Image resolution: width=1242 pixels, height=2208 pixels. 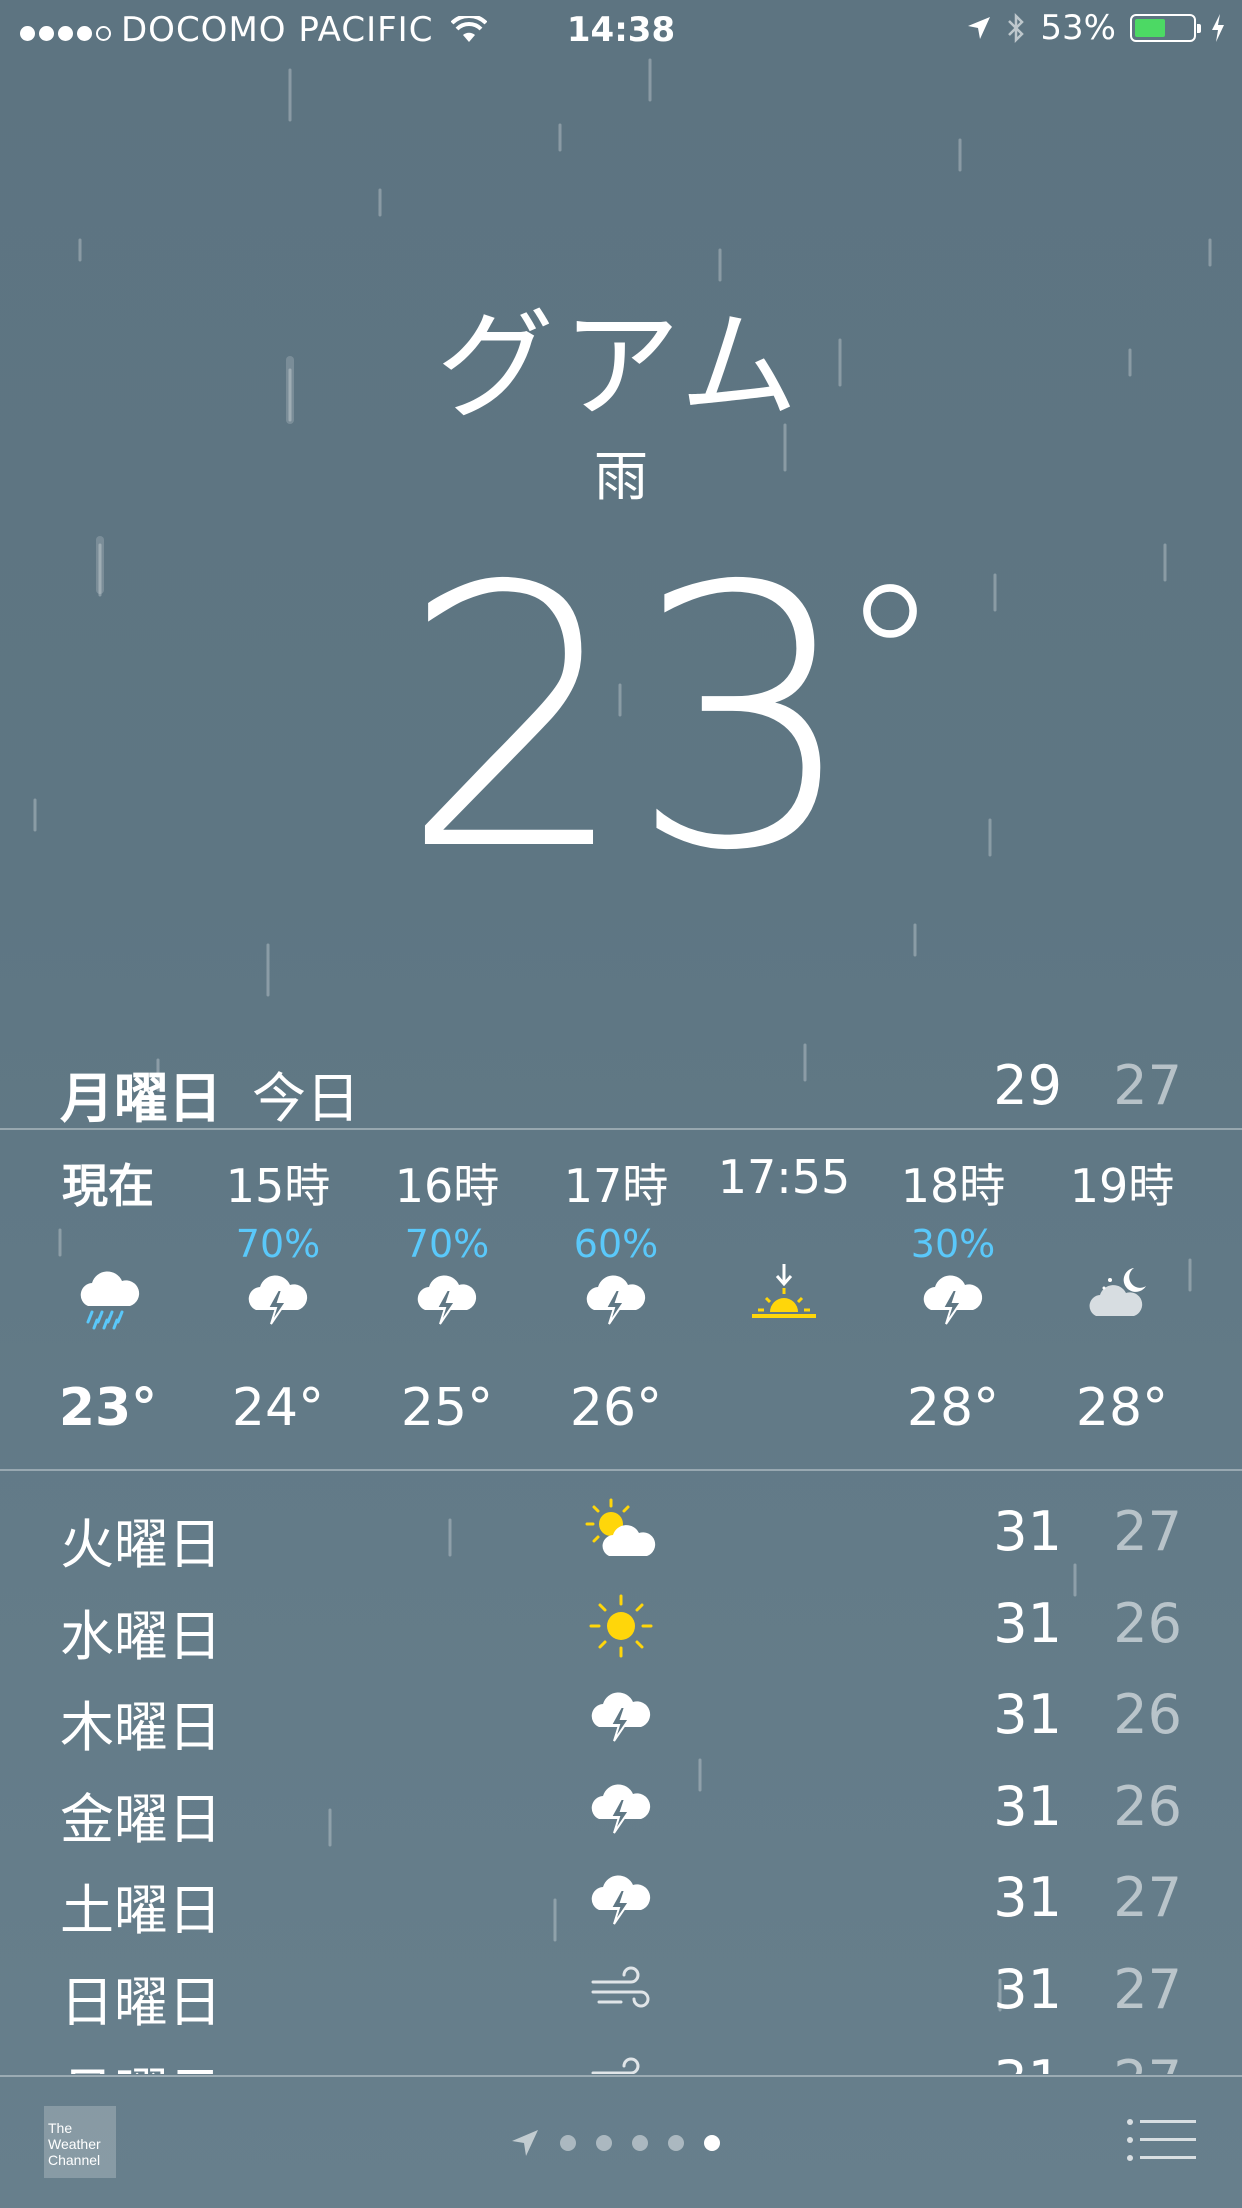 What do you see at coordinates (953, 1186) in the screenshot?
I see `hour-time: 18時` at bounding box center [953, 1186].